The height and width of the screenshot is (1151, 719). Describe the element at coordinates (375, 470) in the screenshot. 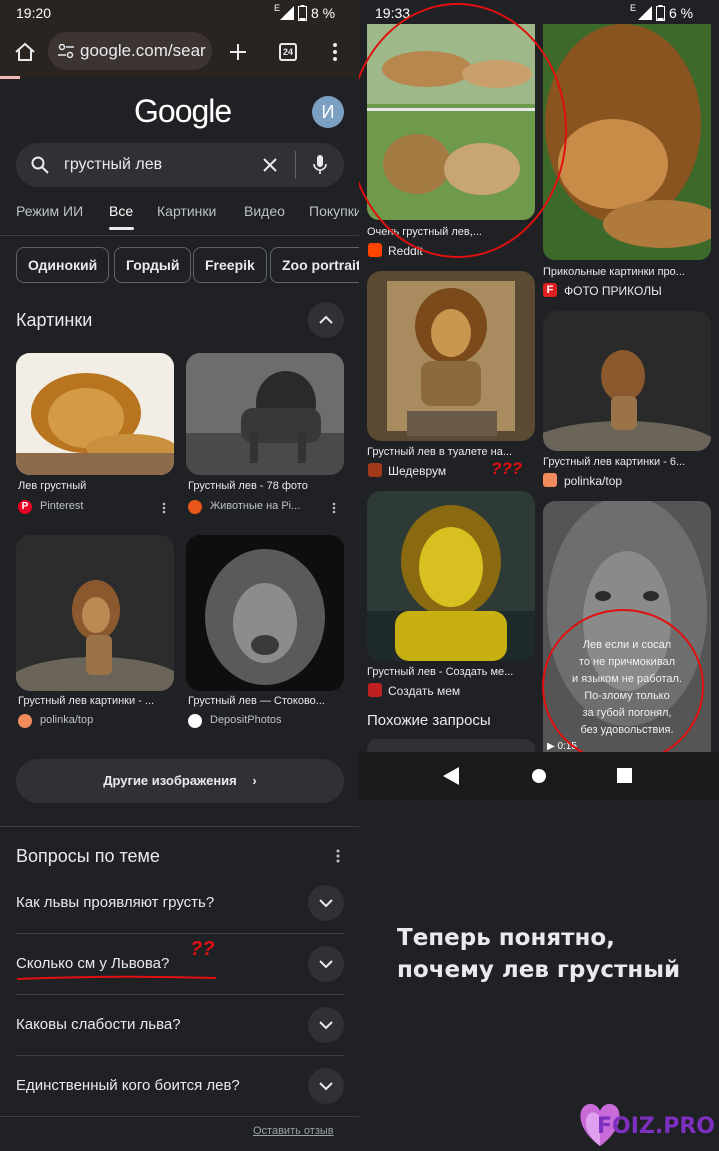

I see `shedevrum-icon` at that location.